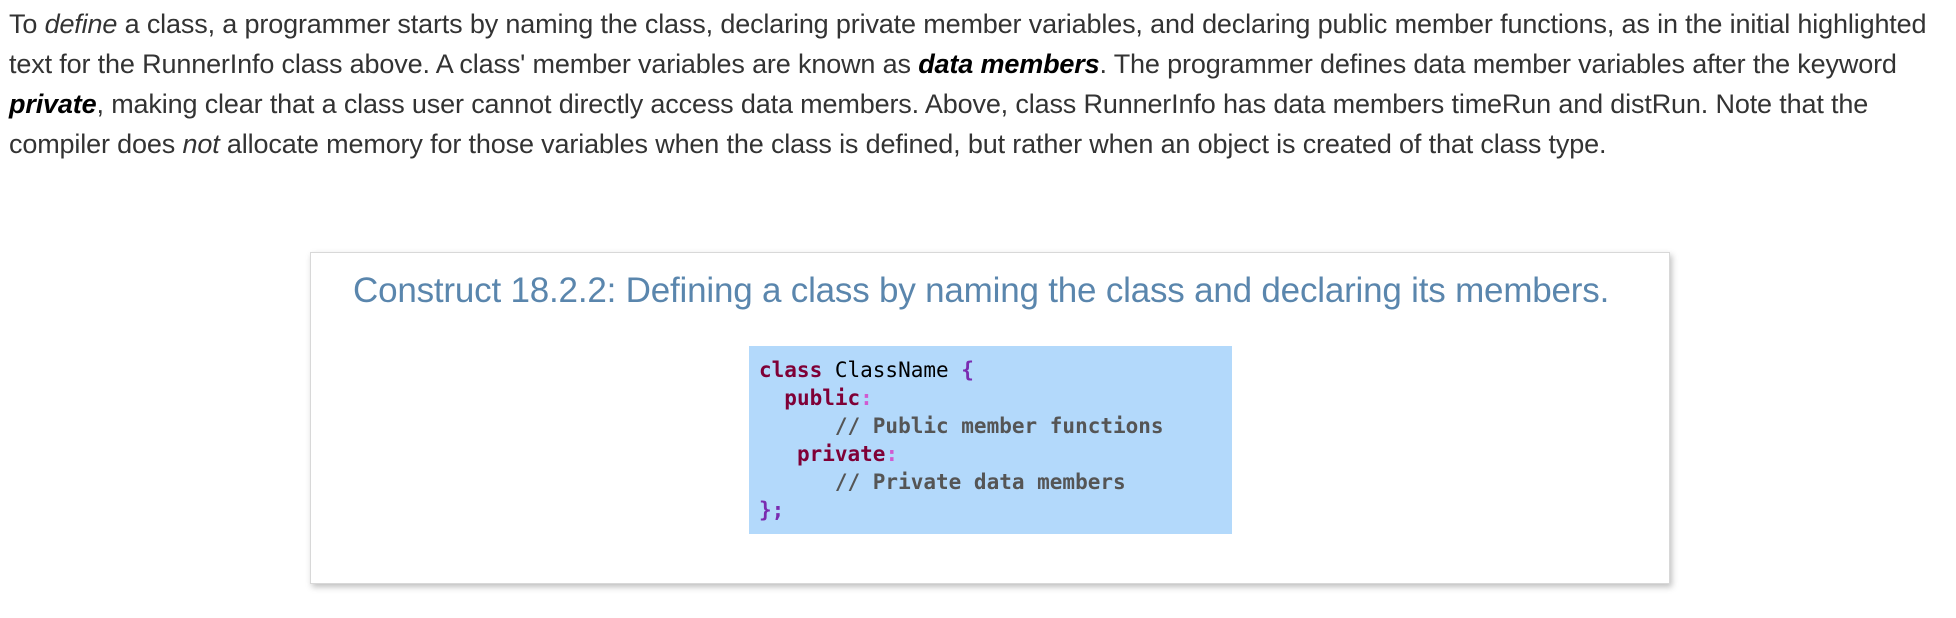 The image size is (1956, 618). I want to click on intro-text-1: To, so click(27, 24).